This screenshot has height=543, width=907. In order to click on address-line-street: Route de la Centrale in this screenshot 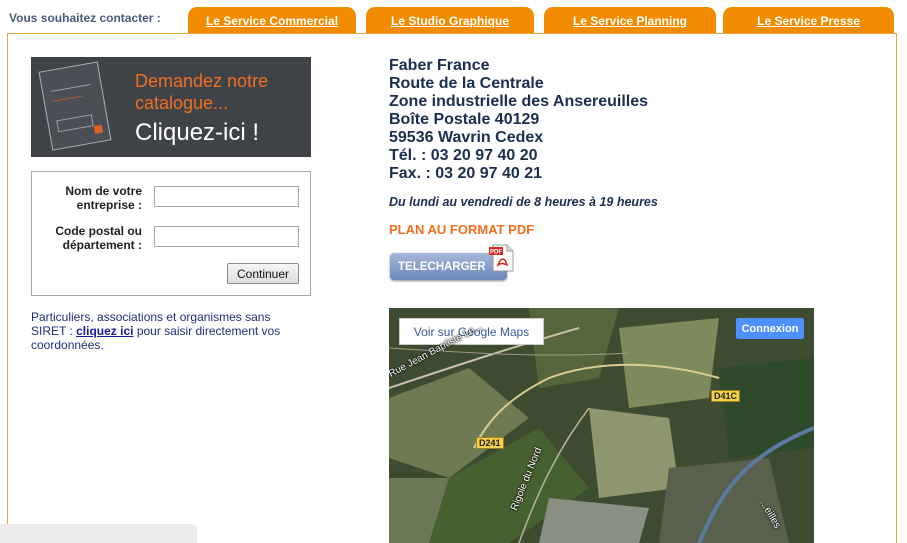, I will do `click(466, 83)`.